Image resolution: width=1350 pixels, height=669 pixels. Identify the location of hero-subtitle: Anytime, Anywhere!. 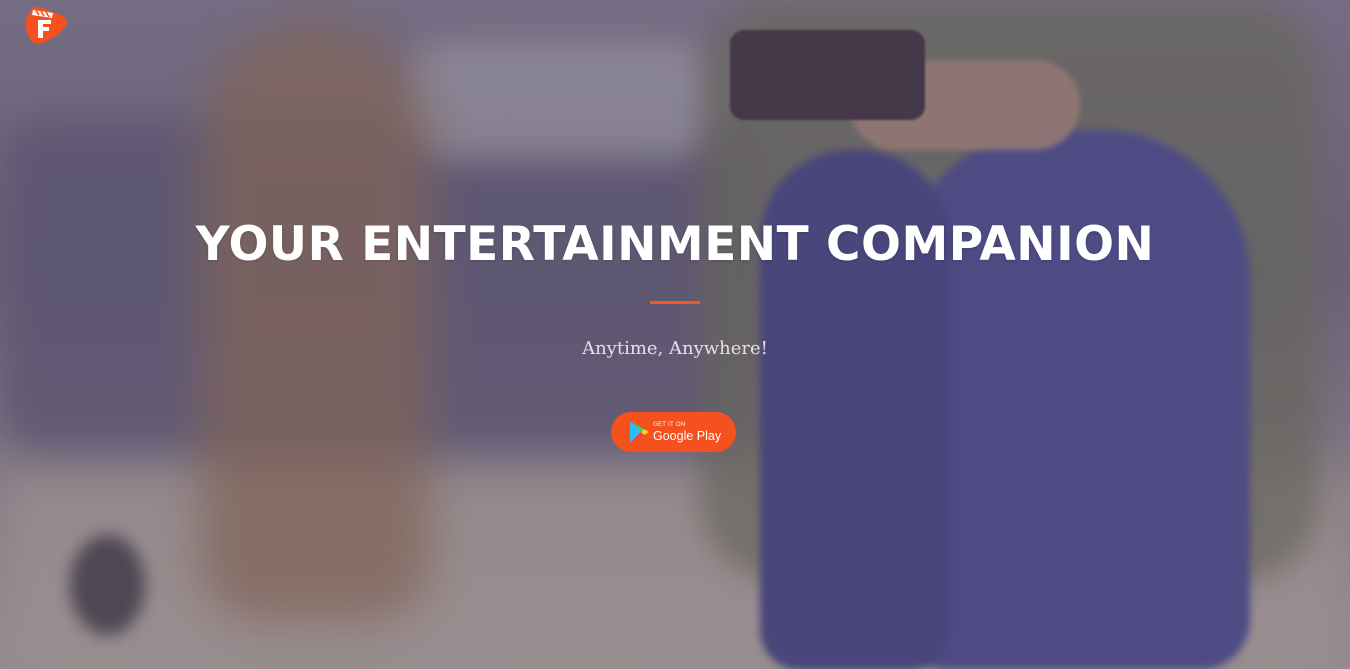
(675, 348).